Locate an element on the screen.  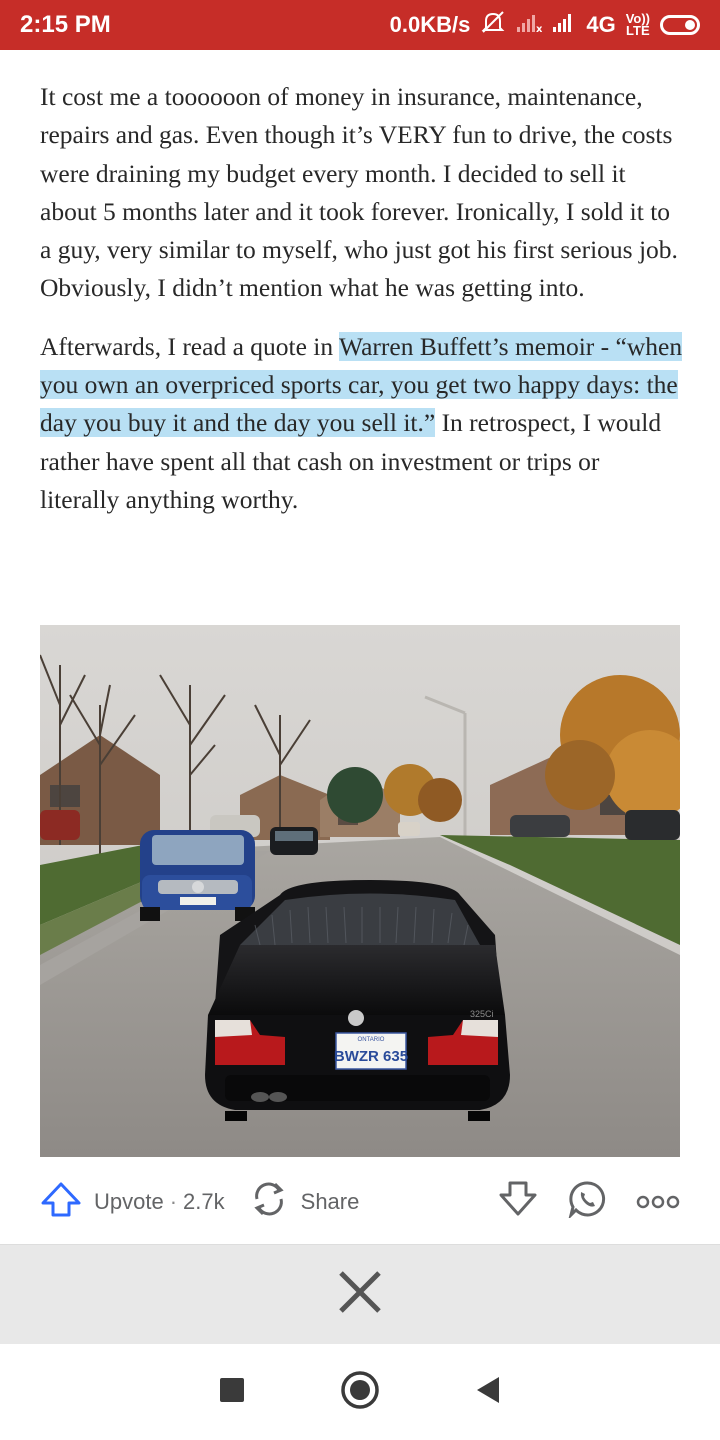
upvote-button: Upvote is located at coordinates (102, 1202).